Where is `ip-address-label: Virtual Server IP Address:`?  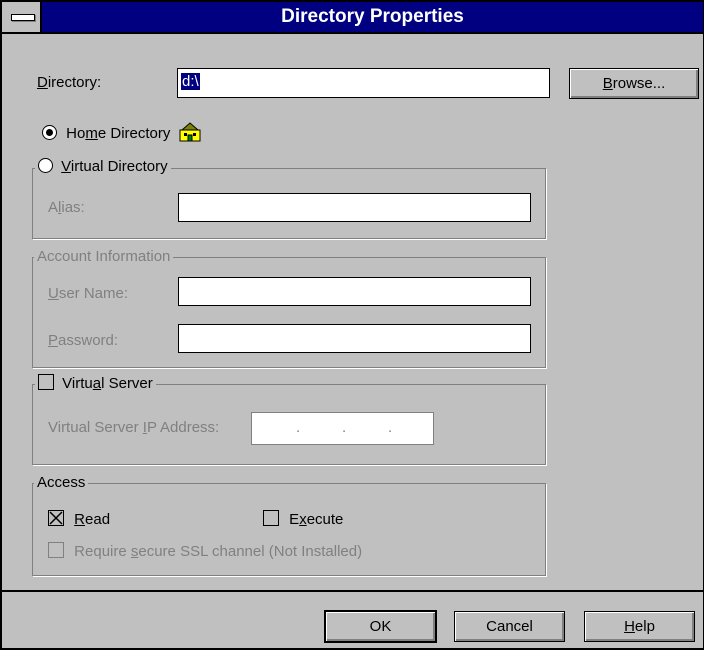 ip-address-label: Virtual Server IP Address: is located at coordinates (133, 427).